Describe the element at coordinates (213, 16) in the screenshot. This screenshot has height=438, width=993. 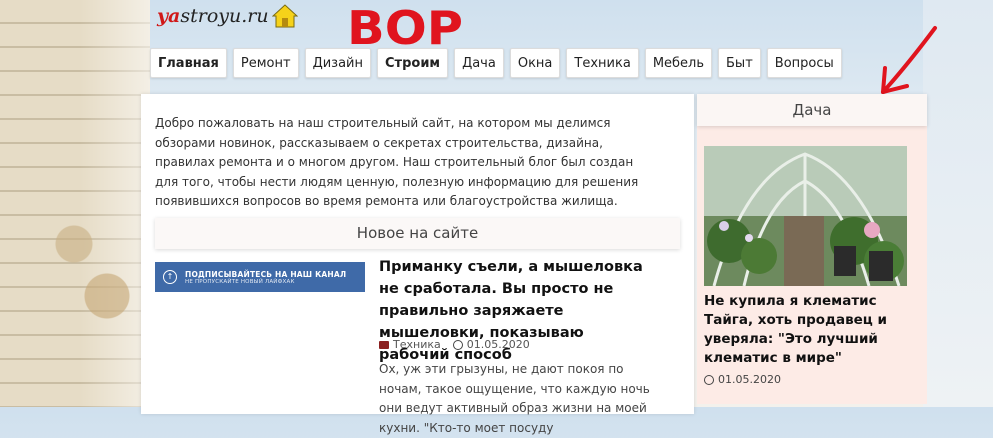
I see `logo-text: yastroyu.ru` at that location.